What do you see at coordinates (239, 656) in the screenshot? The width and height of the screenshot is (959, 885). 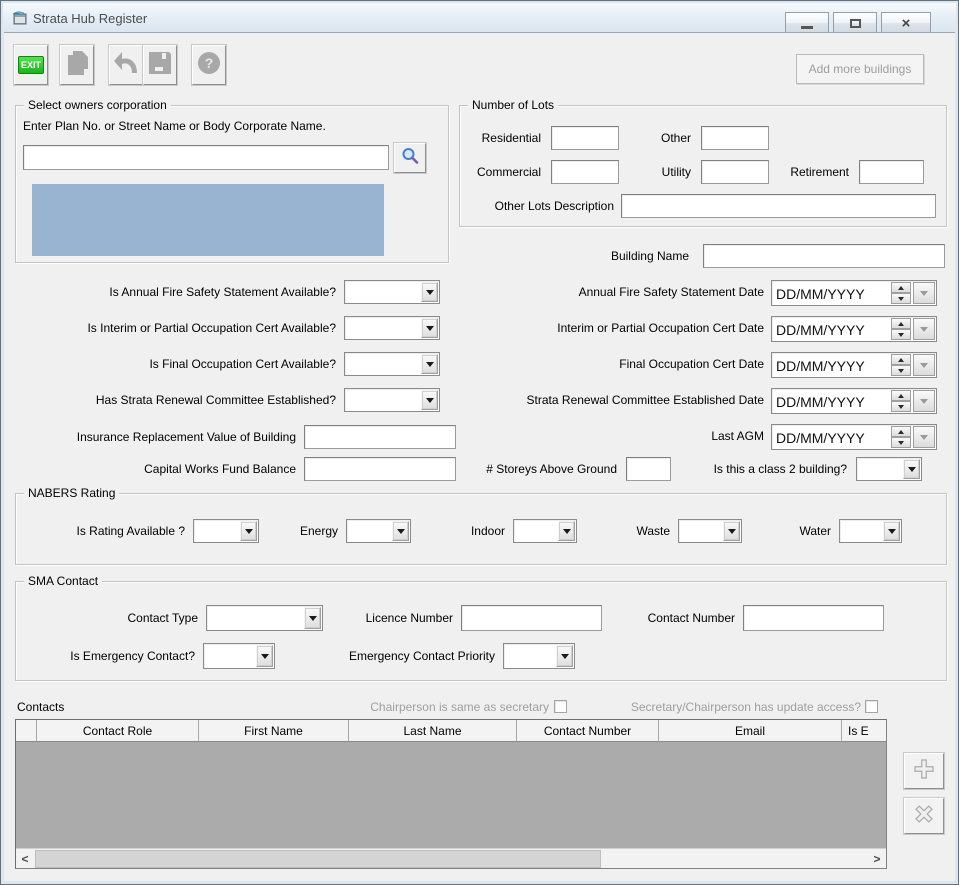 I see `is-emergency-combo` at bounding box center [239, 656].